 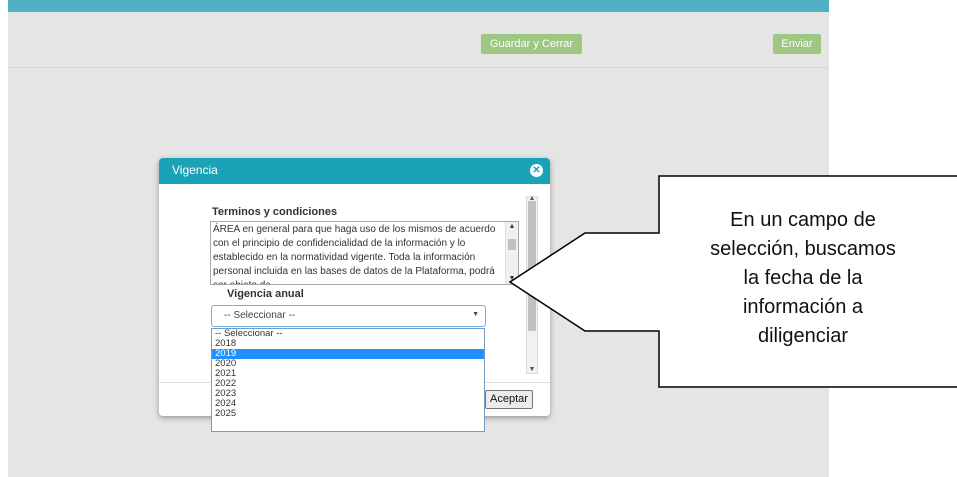 What do you see at coordinates (348, 334) in the screenshot?
I see `year-option: -- Seleccionar --` at bounding box center [348, 334].